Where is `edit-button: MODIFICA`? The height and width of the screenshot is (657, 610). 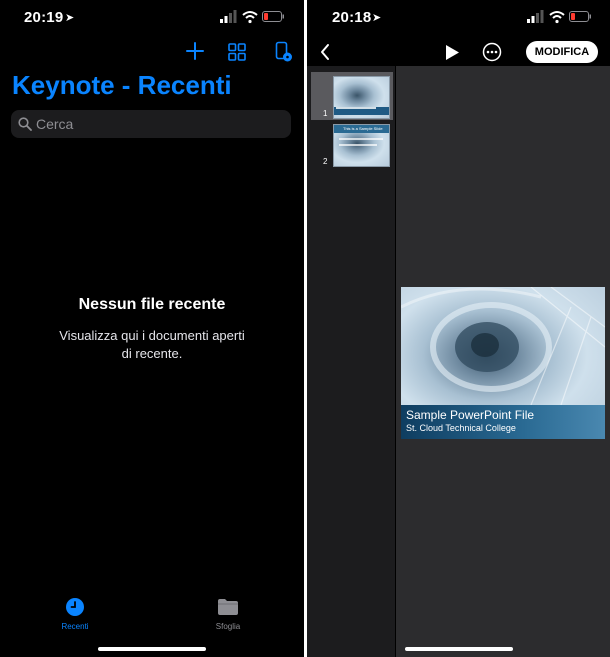 edit-button: MODIFICA is located at coordinates (562, 52).